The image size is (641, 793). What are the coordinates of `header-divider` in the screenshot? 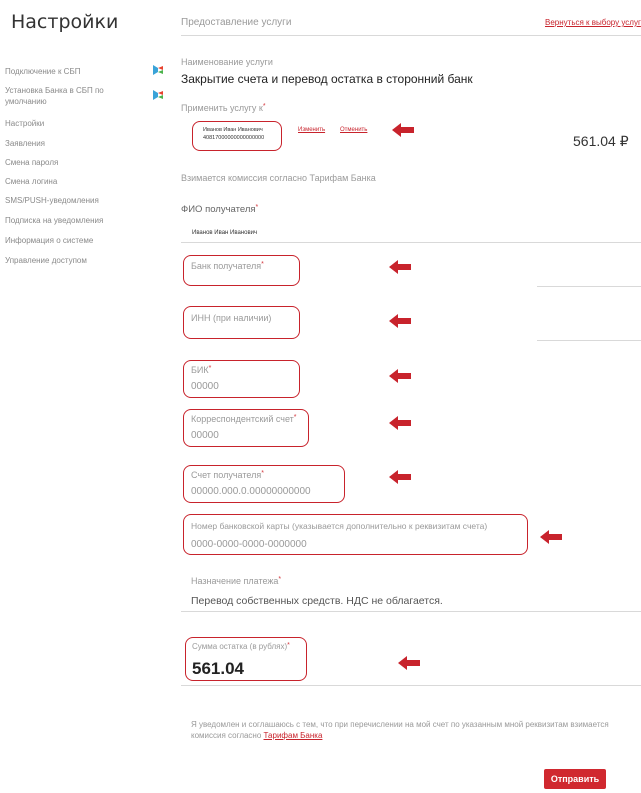 It's located at (411, 35).